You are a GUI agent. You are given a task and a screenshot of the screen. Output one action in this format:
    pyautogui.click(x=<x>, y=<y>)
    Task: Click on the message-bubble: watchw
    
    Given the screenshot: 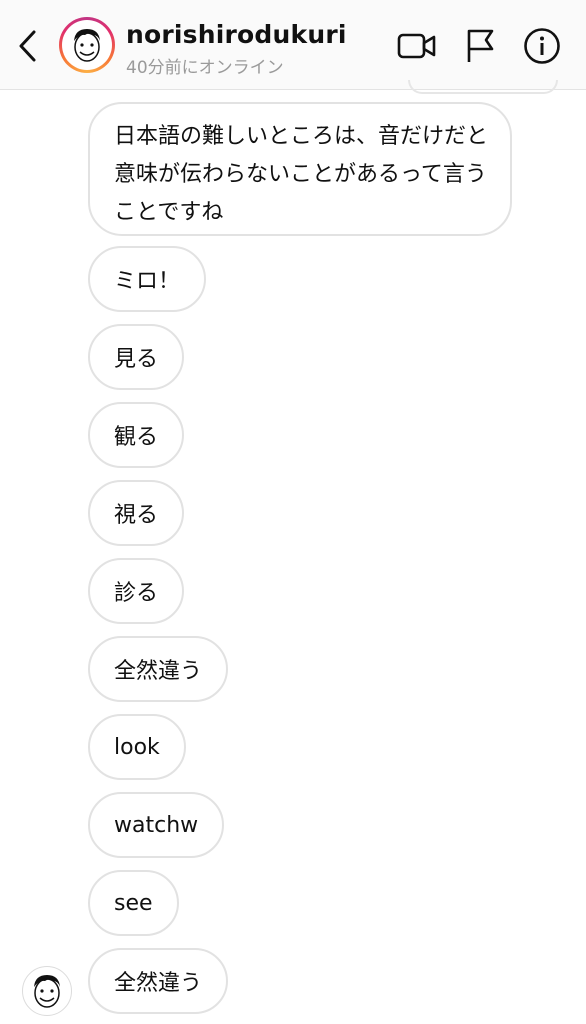 What is the action you would take?
    pyautogui.click(x=156, y=825)
    